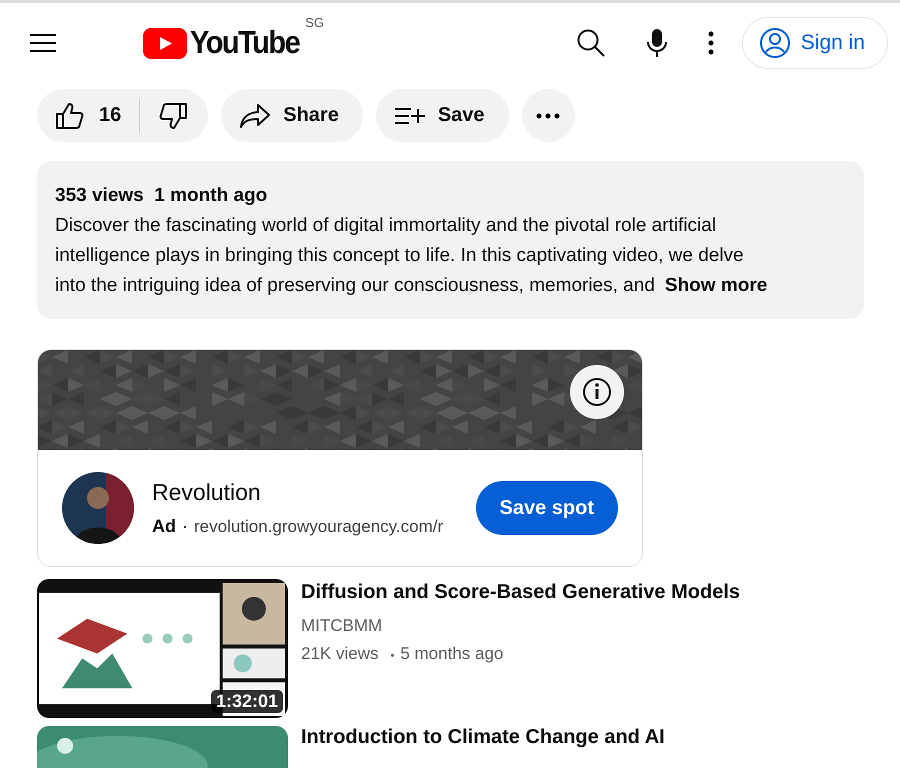 The width and height of the screenshot is (900, 768). I want to click on show-more-button: Show more, so click(716, 286).